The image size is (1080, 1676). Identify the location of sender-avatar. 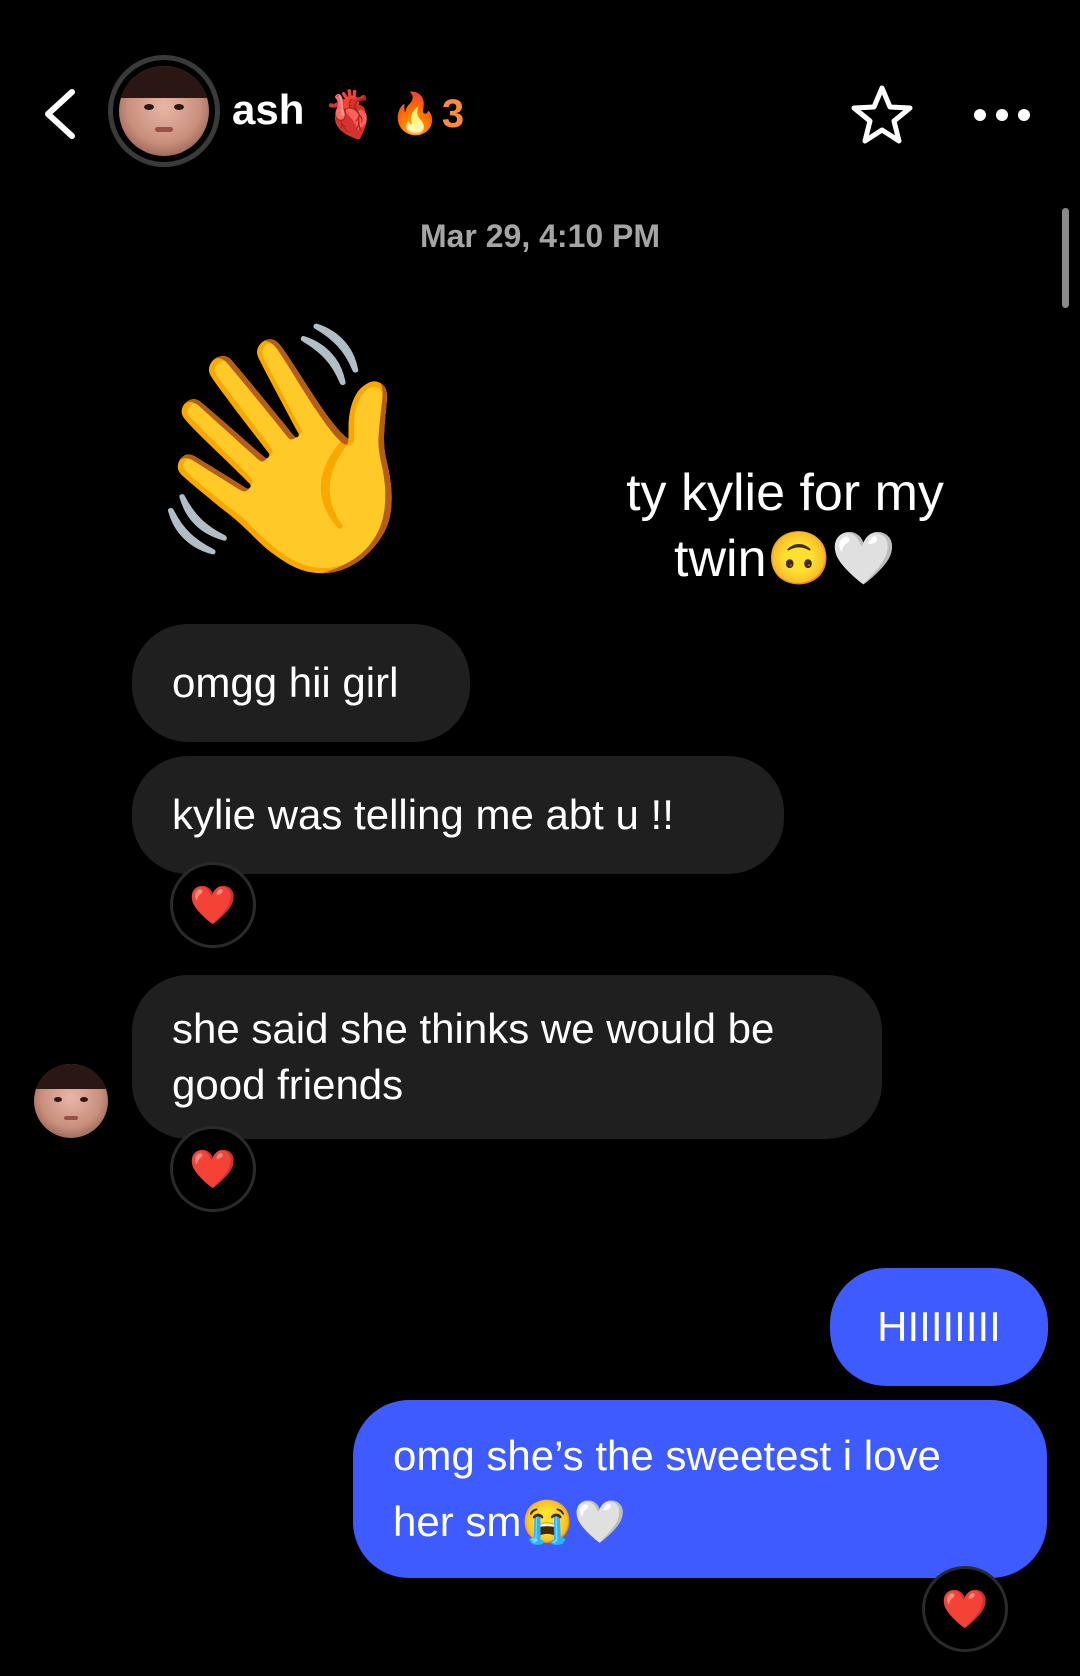
(71, 1101).